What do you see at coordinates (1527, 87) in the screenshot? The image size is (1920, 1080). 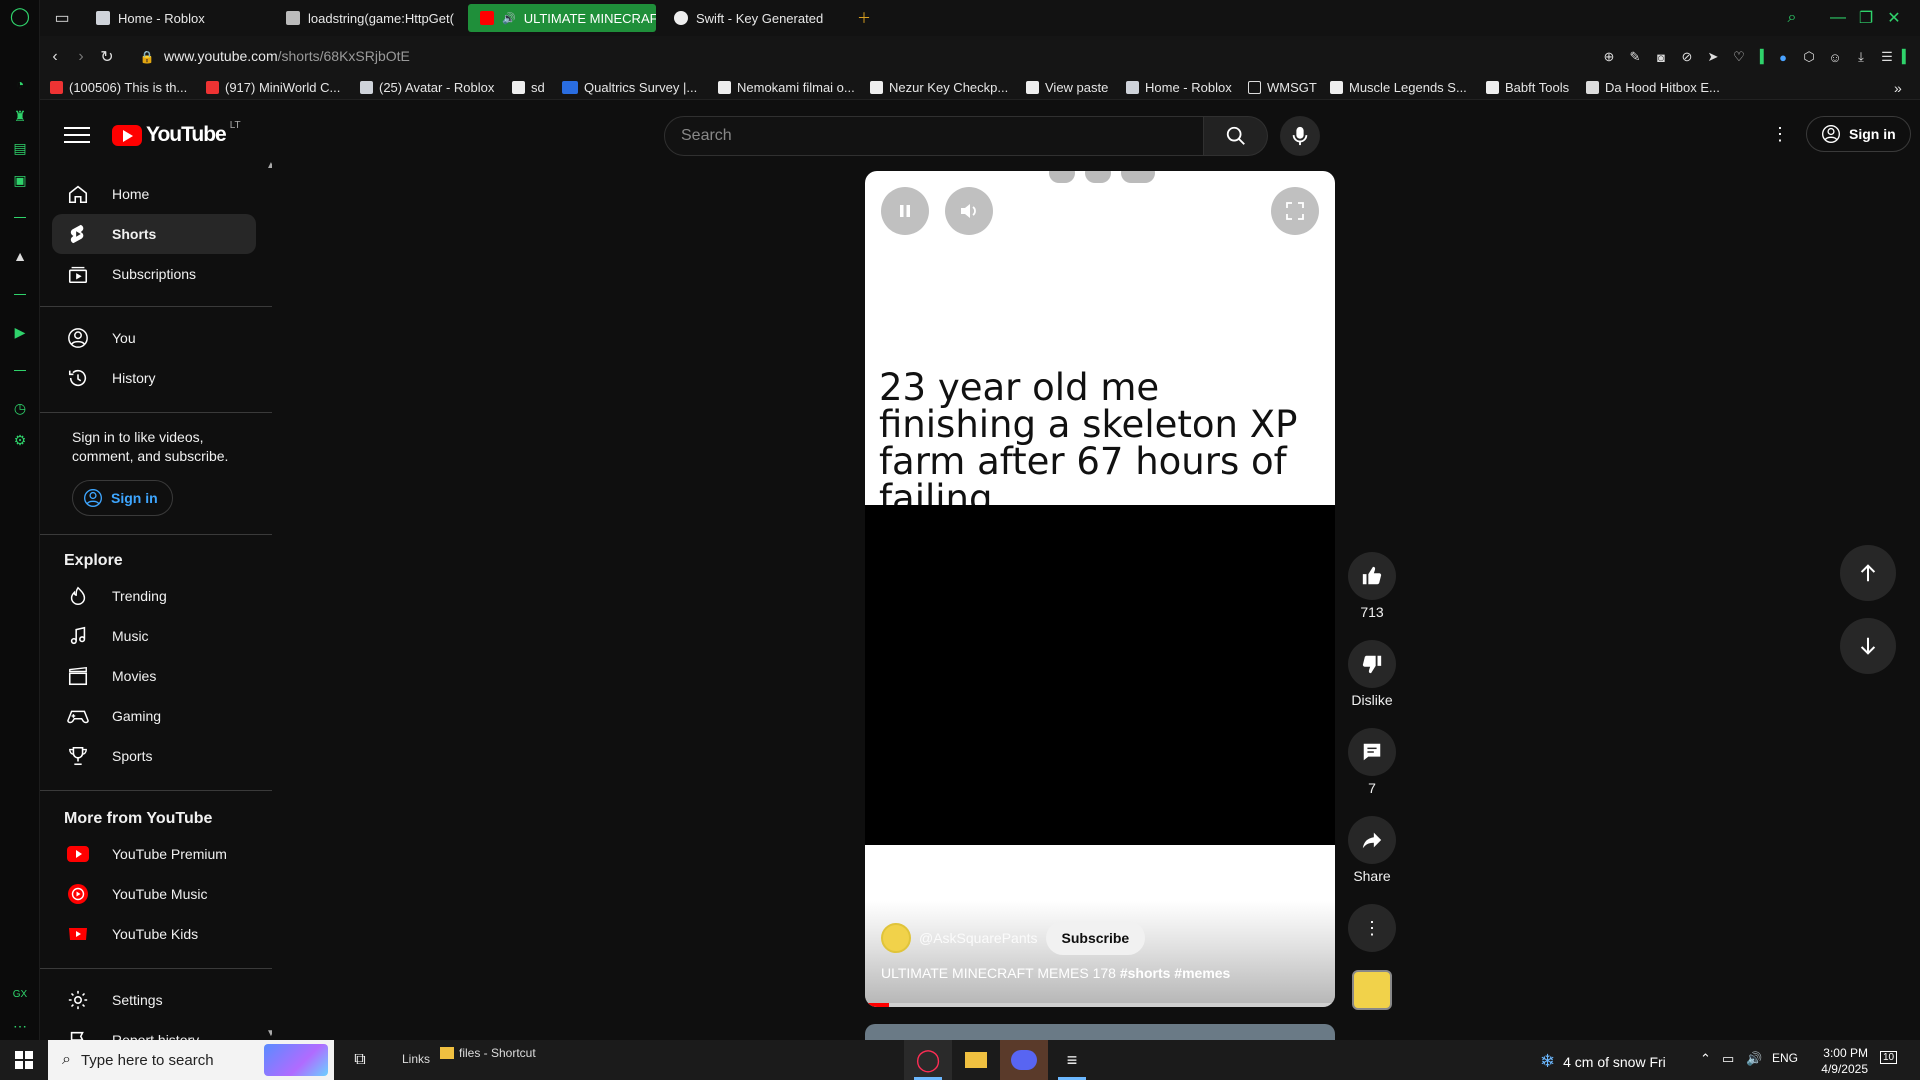 I see `bookmark-item: Babft Tools` at bounding box center [1527, 87].